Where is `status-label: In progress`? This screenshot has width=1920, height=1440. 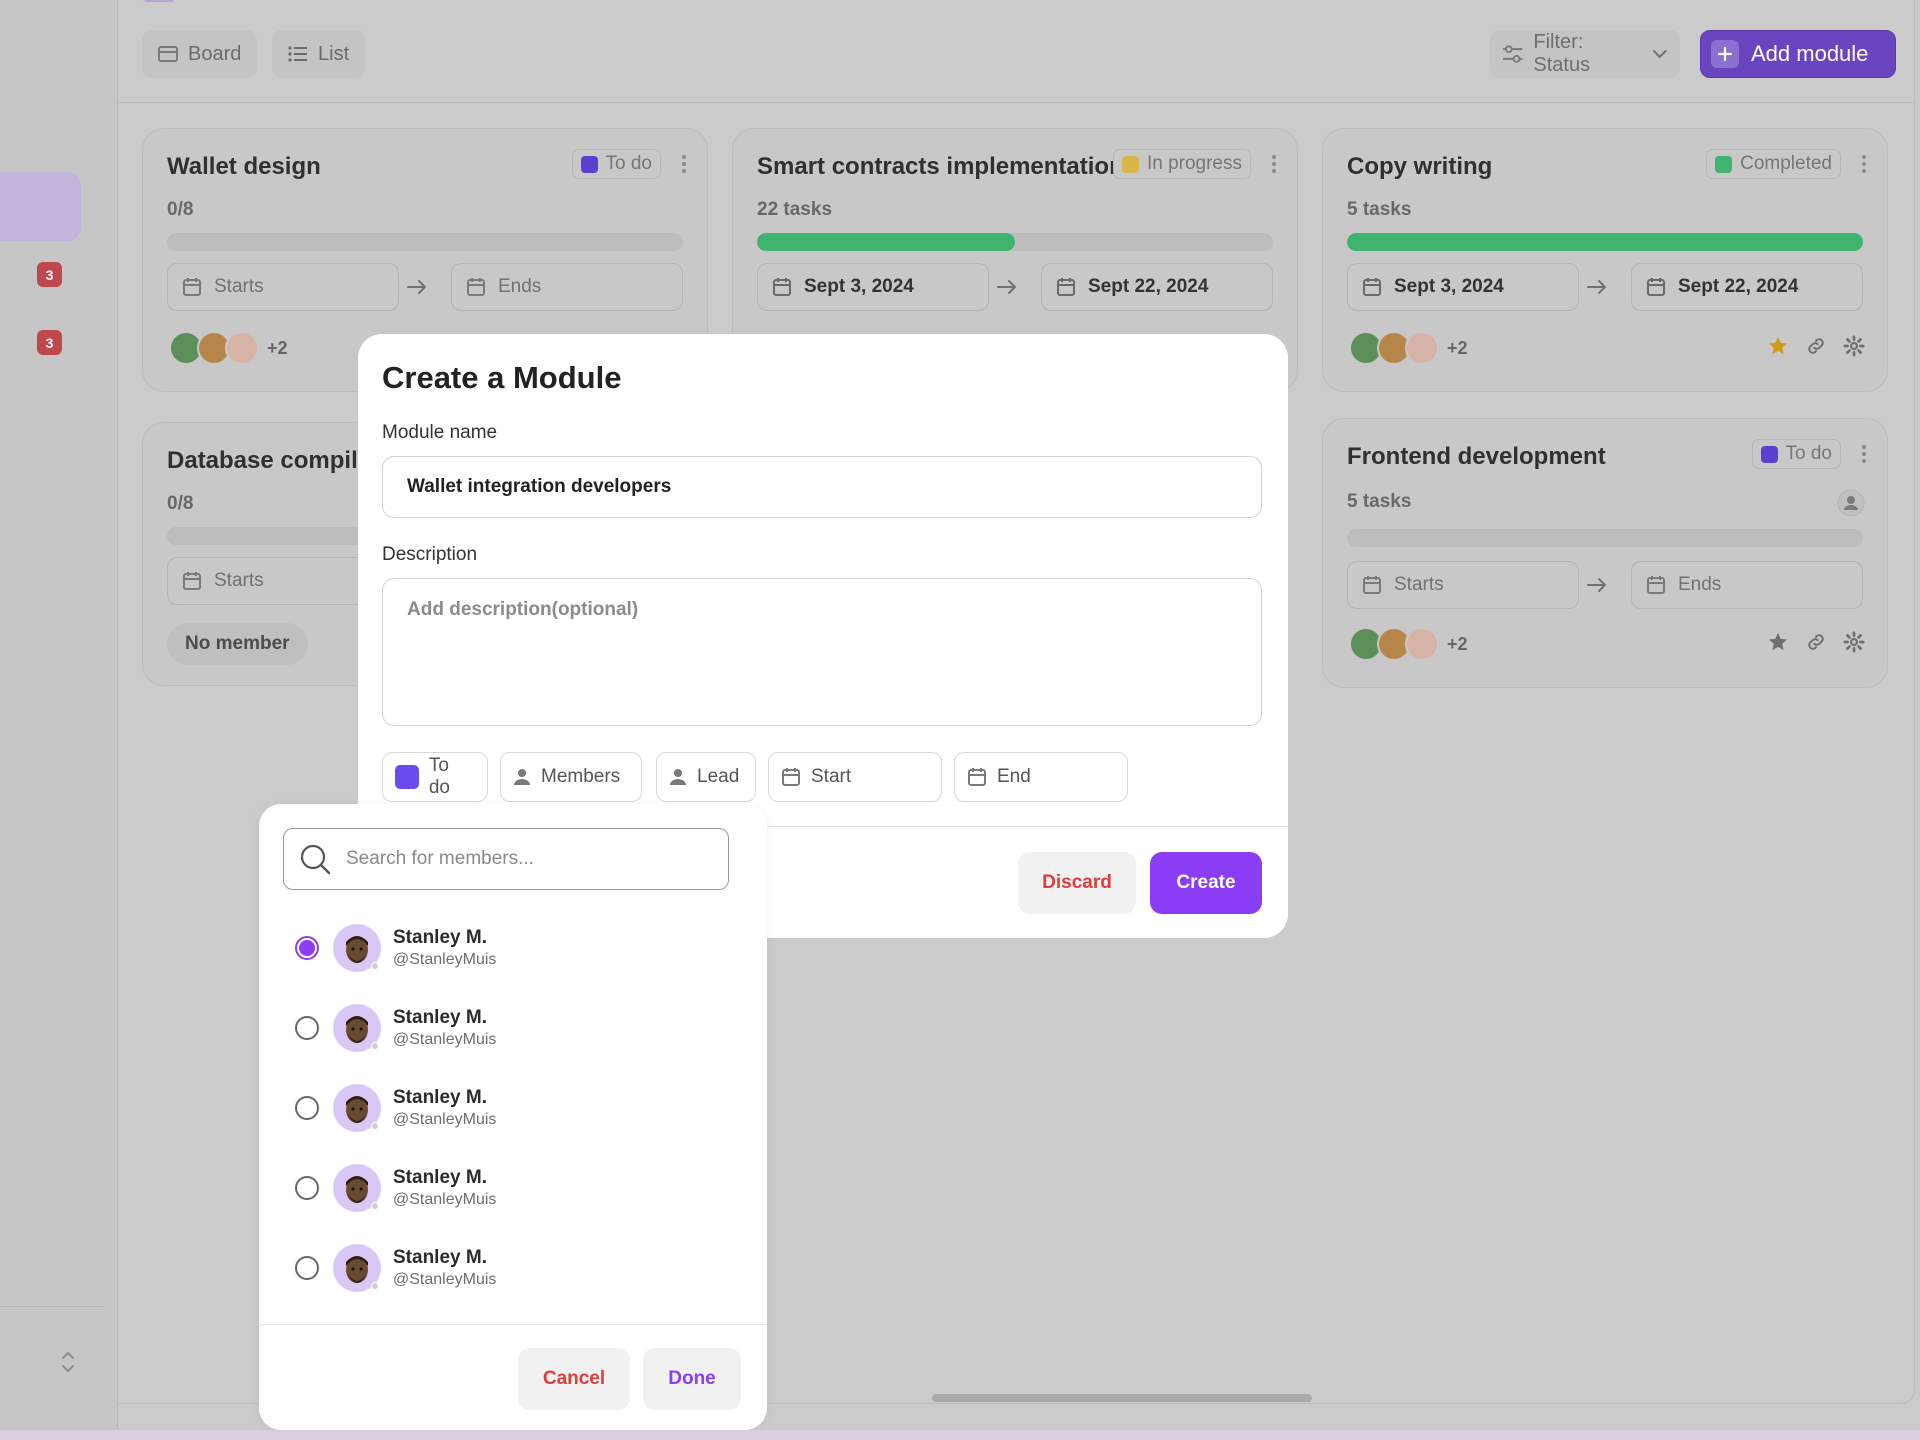
status-label: In progress is located at coordinates (1194, 163).